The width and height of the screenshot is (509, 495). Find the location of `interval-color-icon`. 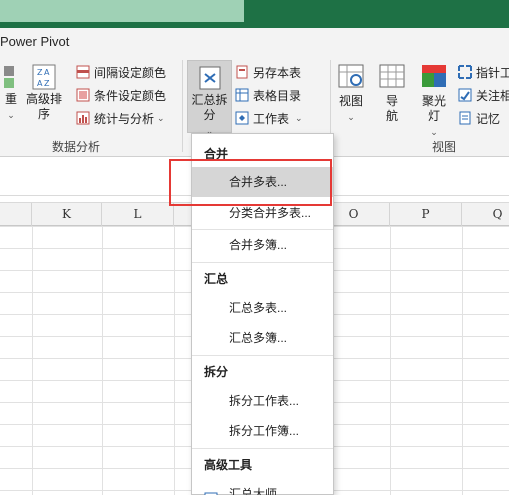

interval-color-icon is located at coordinates (83, 72).